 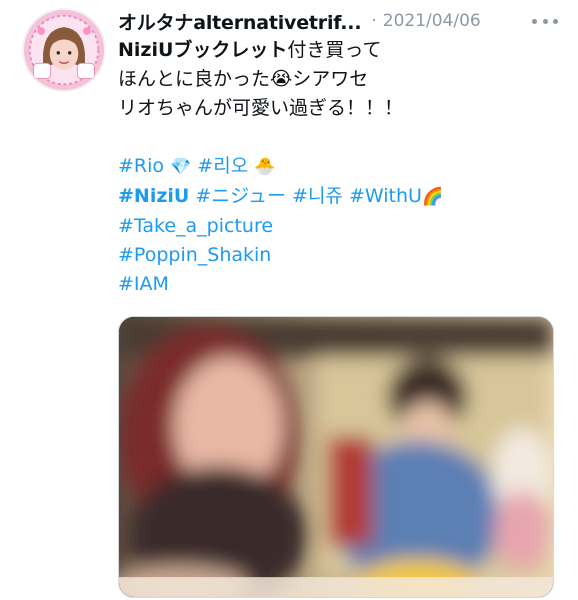 I want to click on hashtag-line: #Poppin_Shakin, so click(x=338, y=255).